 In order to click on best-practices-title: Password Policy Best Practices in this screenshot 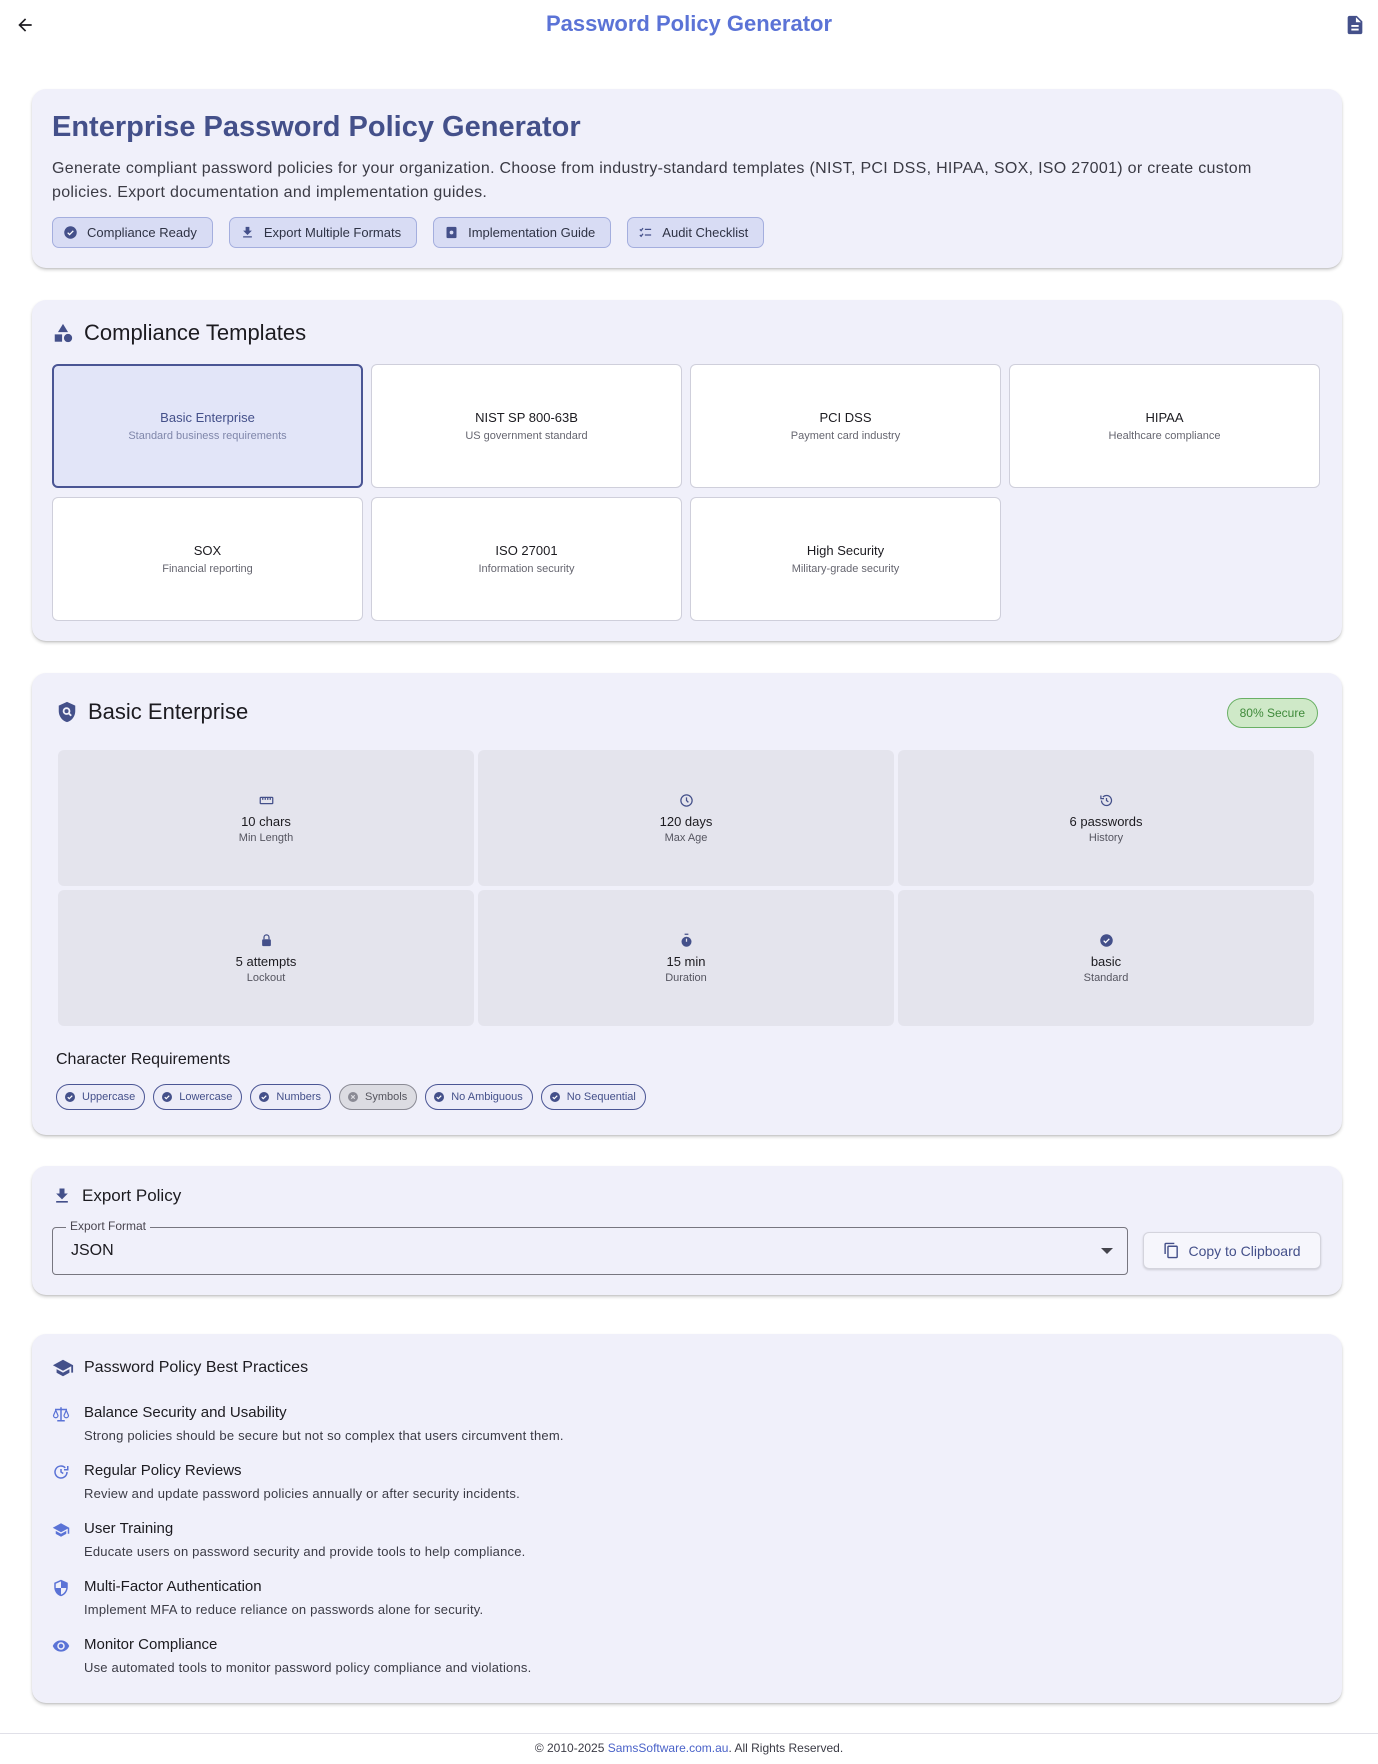, I will do `click(196, 1367)`.